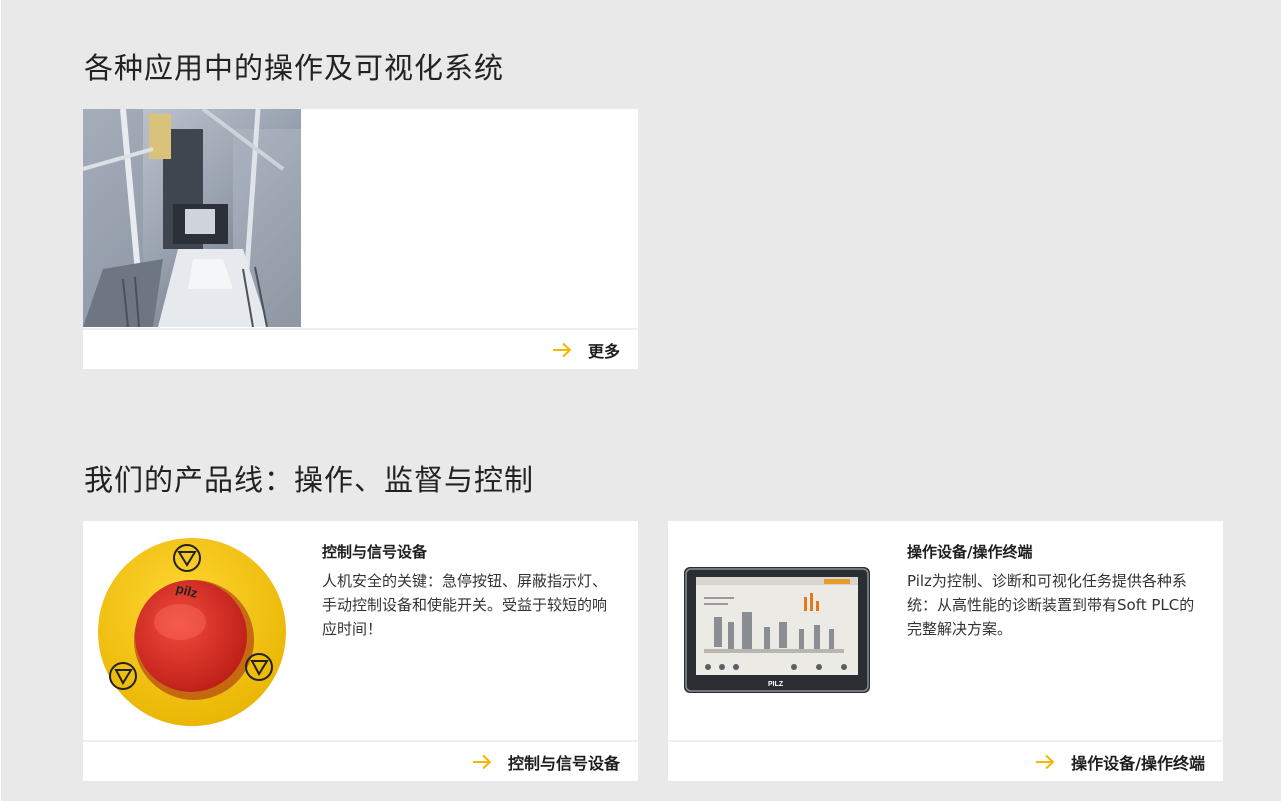  Describe the element at coordinates (0, 400) in the screenshot. I see `page-edge` at that location.